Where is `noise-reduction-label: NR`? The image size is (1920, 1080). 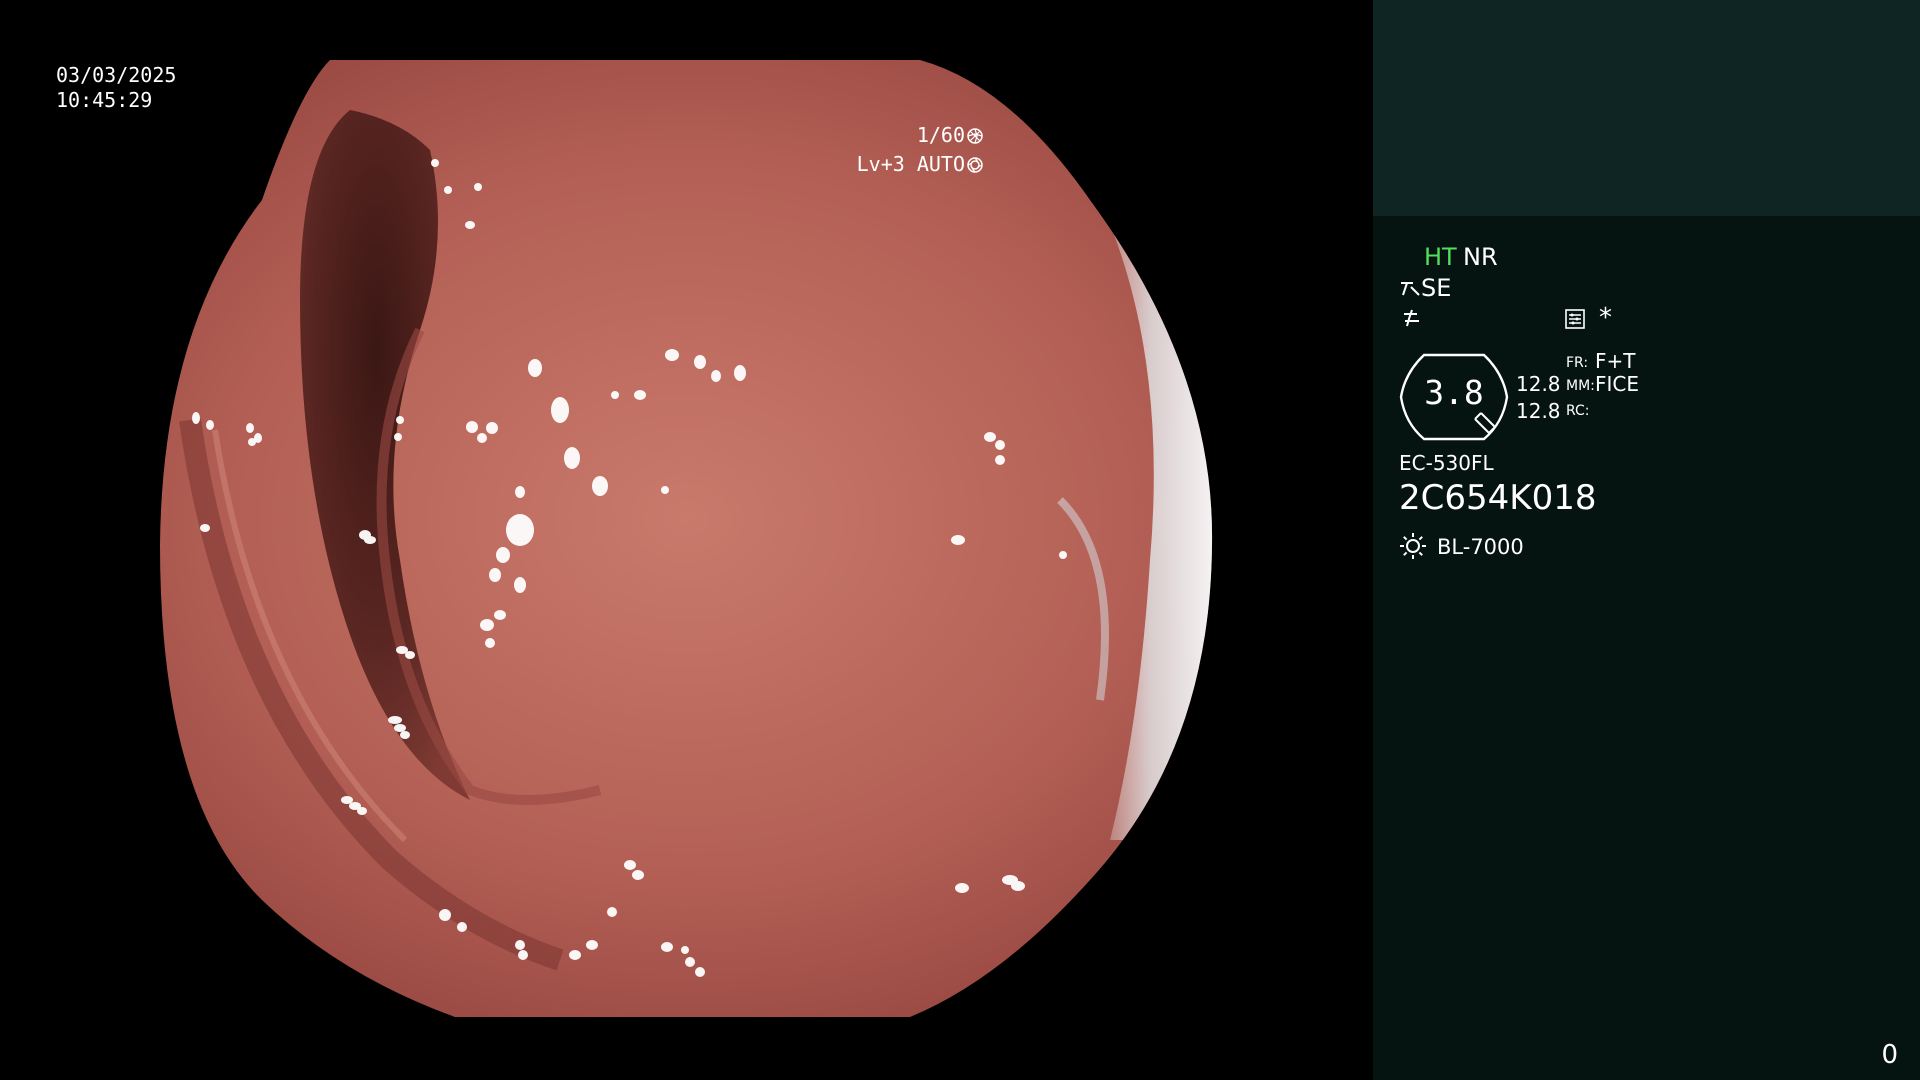 noise-reduction-label: NR is located at coordinates (1480, 257).